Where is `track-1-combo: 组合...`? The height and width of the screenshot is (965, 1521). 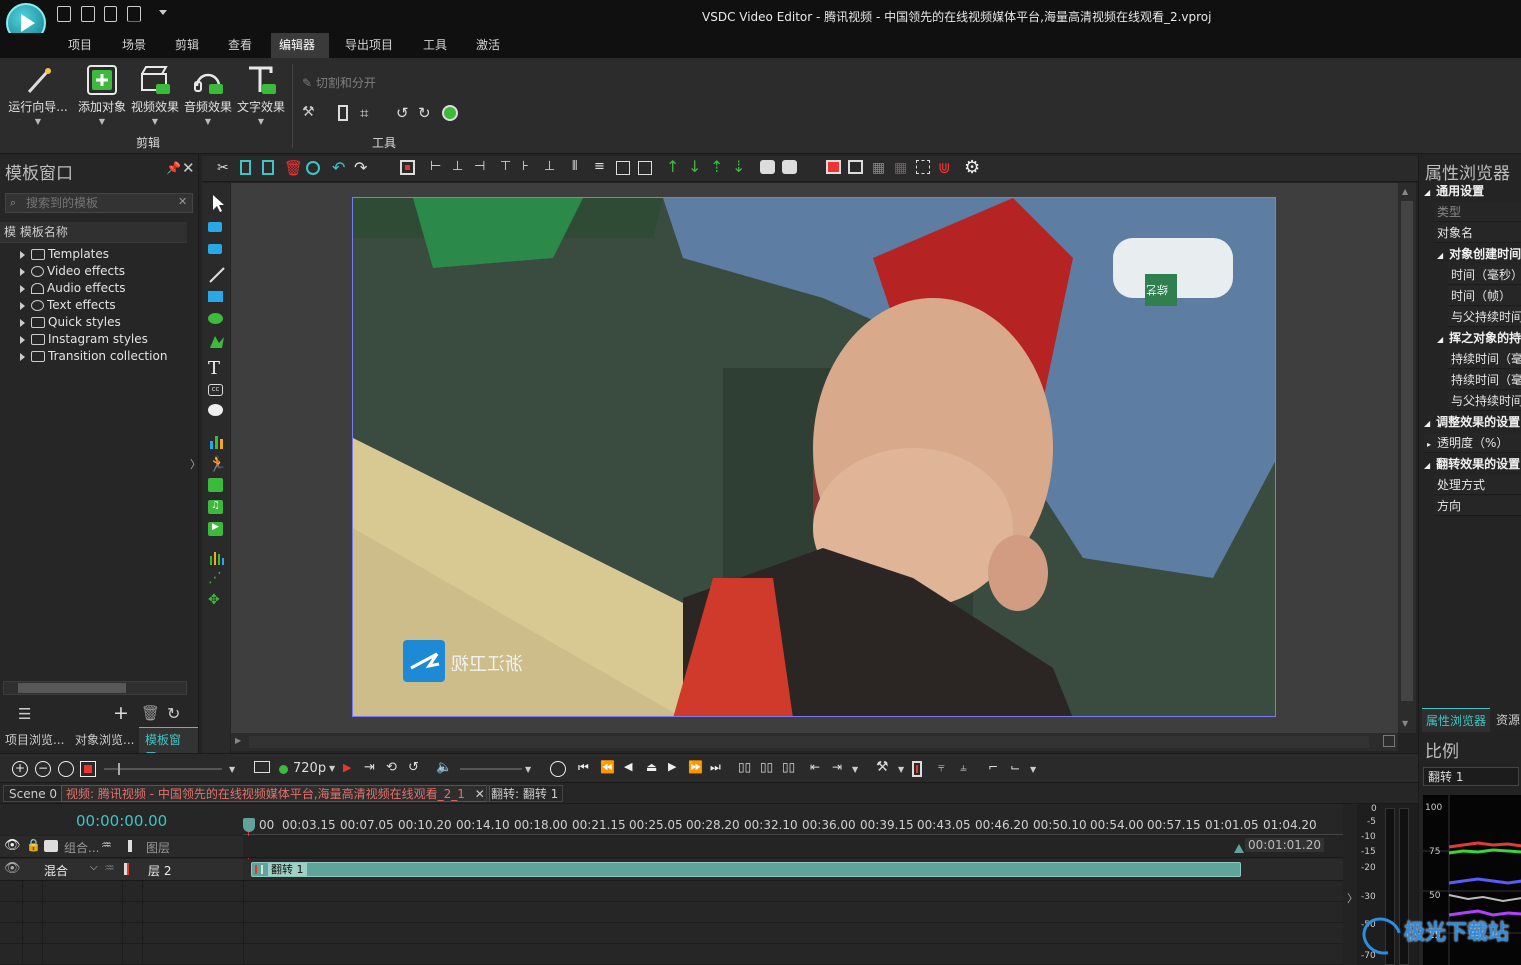 track-1-combo: 组合... is located at coordinates (81, 847).